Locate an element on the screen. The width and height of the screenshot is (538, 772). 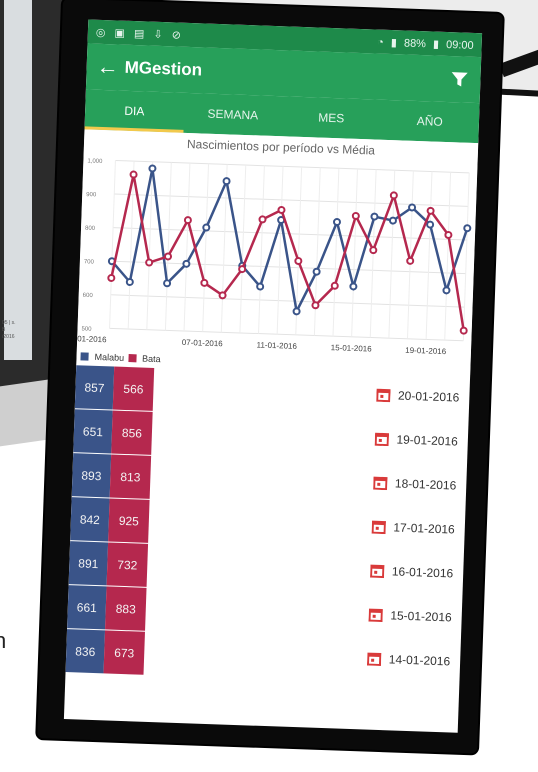
background-monitor-text-line: /2016 is located at coordinates (8, 337).